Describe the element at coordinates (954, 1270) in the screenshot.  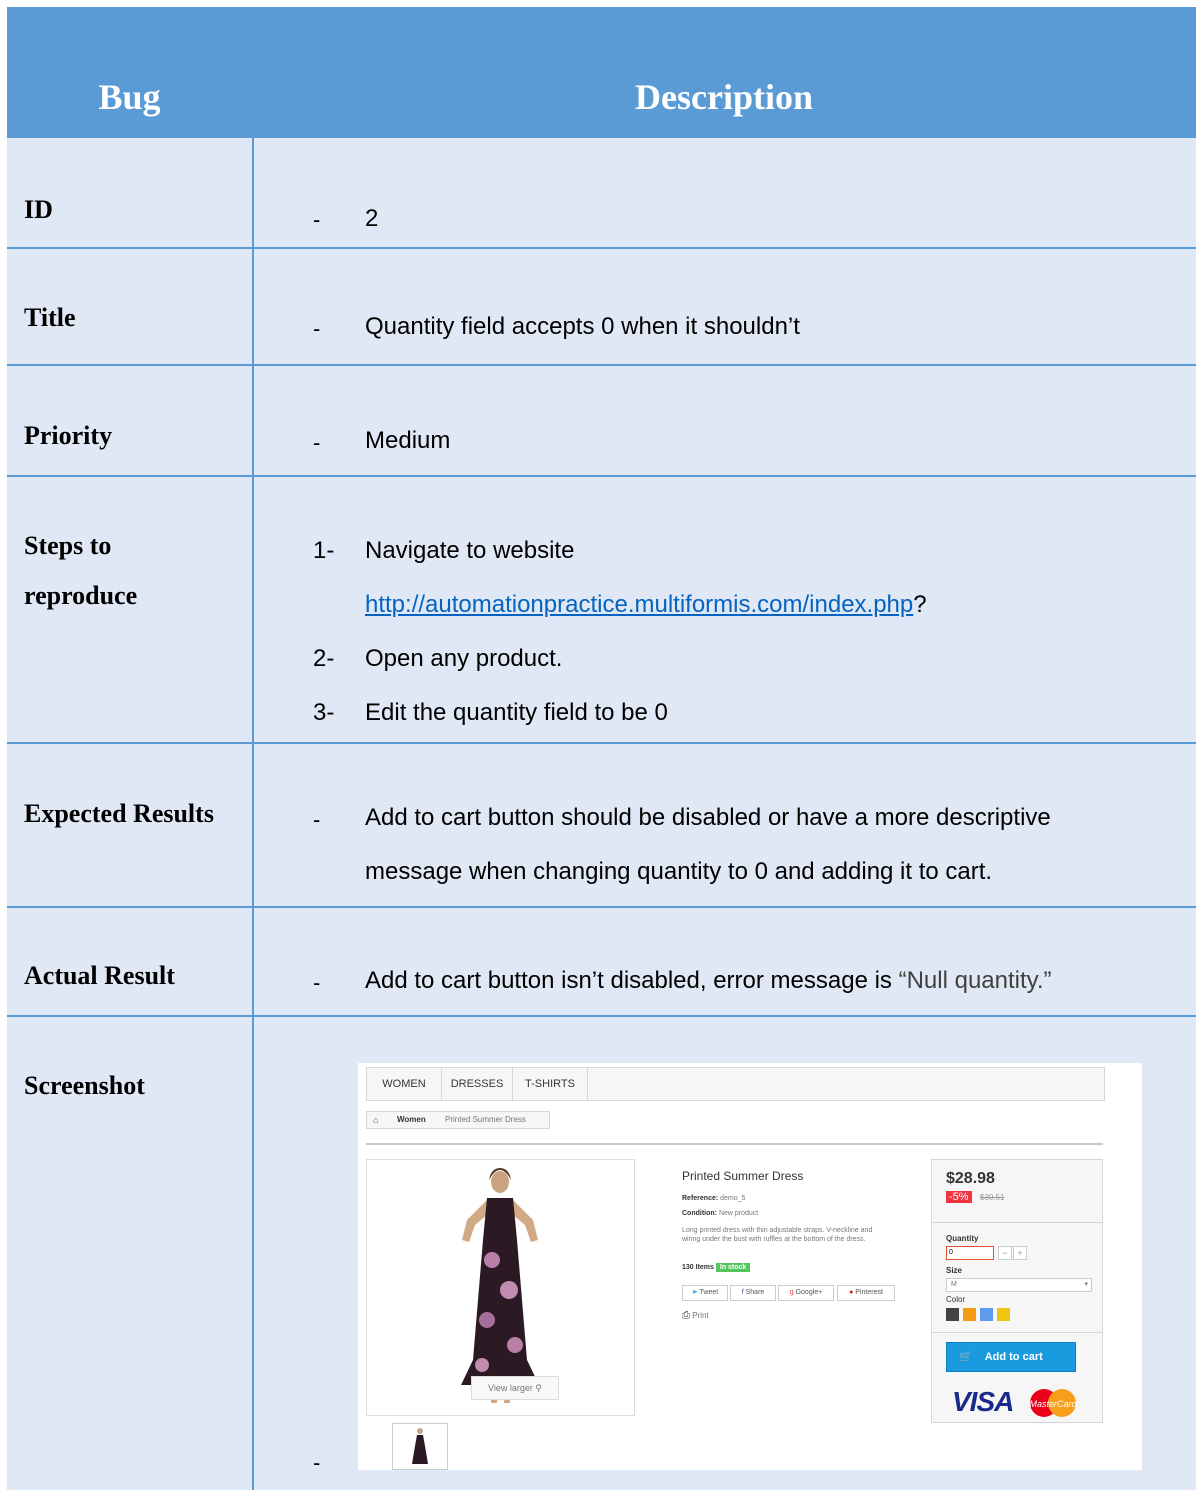
I see `size-label: Size` at that location.